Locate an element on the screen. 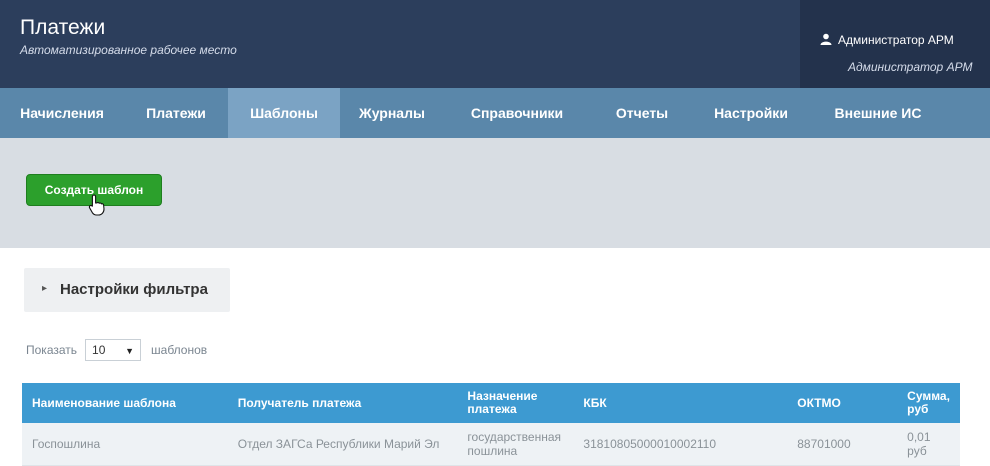  nav-item-templates: Шаблоны is located at coordinates (284, 113).